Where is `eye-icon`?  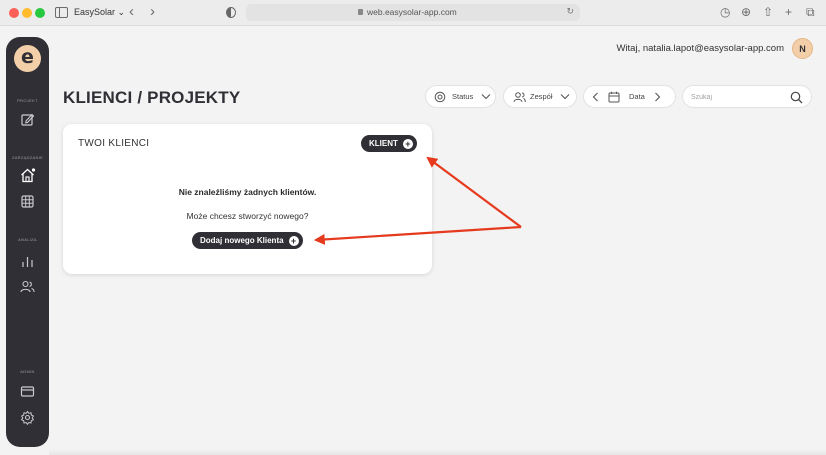
eye-icon is located at coordinates (440, 96).